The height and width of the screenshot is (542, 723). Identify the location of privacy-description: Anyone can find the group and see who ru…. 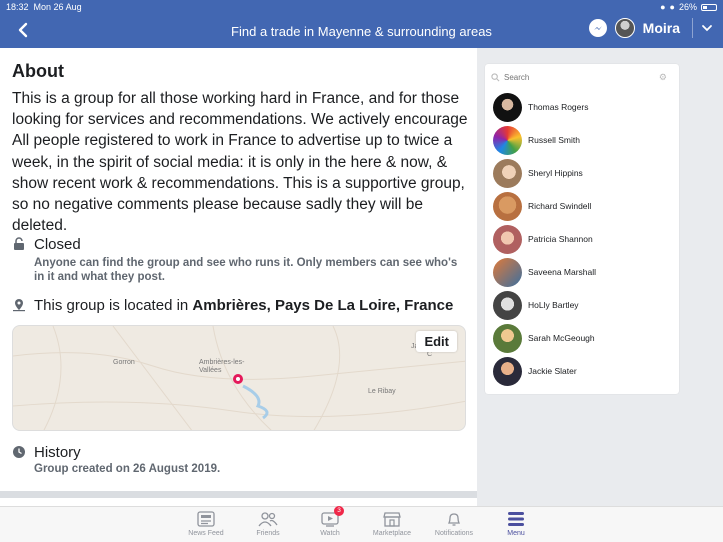
(246, 270).